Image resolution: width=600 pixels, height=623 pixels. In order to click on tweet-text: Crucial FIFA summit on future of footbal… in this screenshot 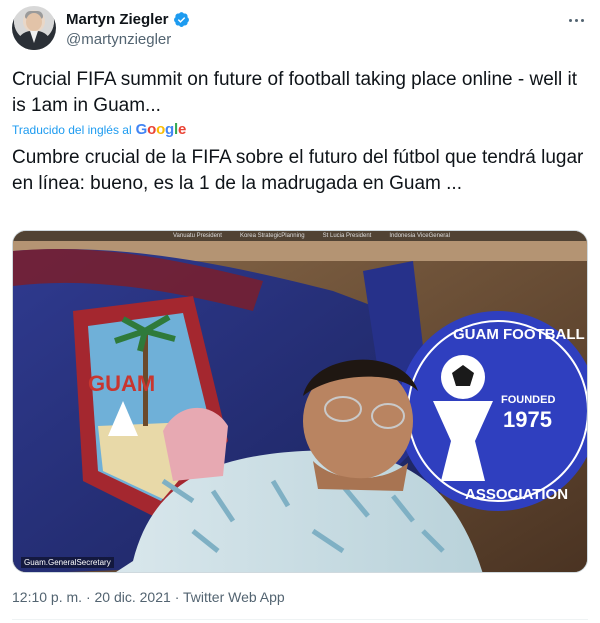, I will do `click(294, 92)`.